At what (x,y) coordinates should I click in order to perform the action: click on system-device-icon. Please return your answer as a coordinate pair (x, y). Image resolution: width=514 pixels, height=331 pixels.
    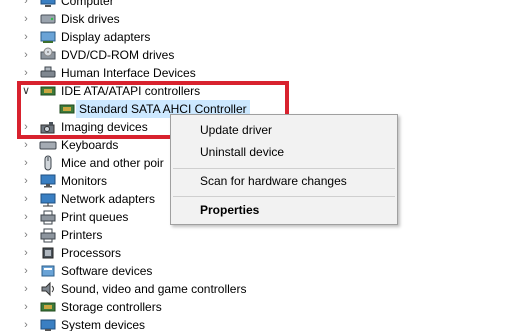
    Looking at the image, I should click on (48, 325).